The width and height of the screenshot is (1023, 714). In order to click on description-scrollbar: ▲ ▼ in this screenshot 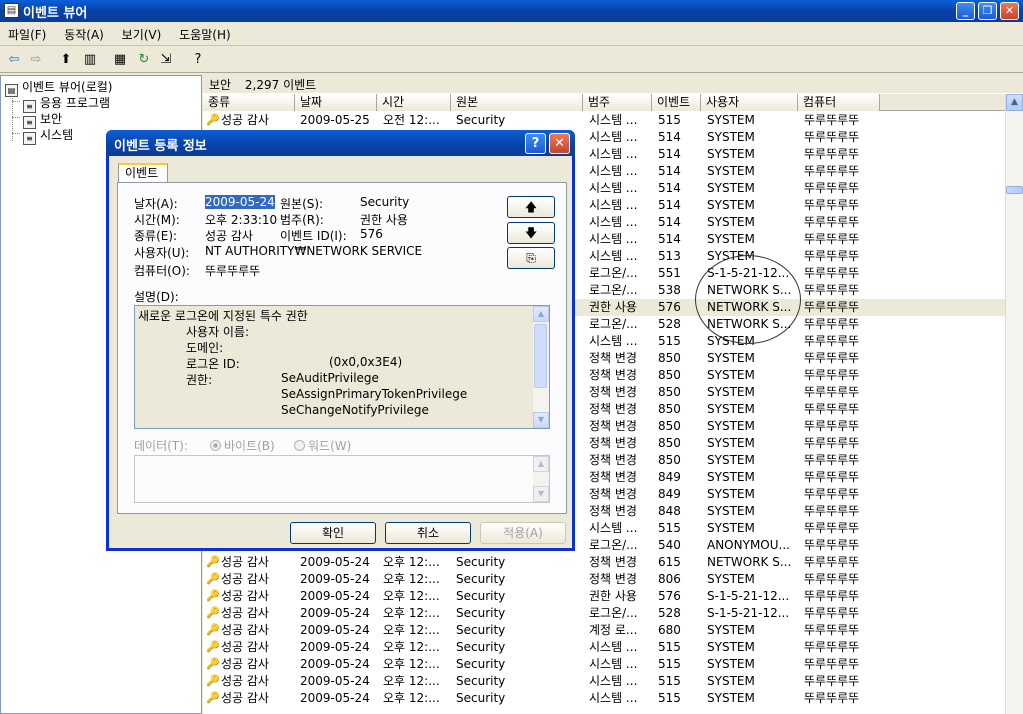, I will do `click(541, 367)`.